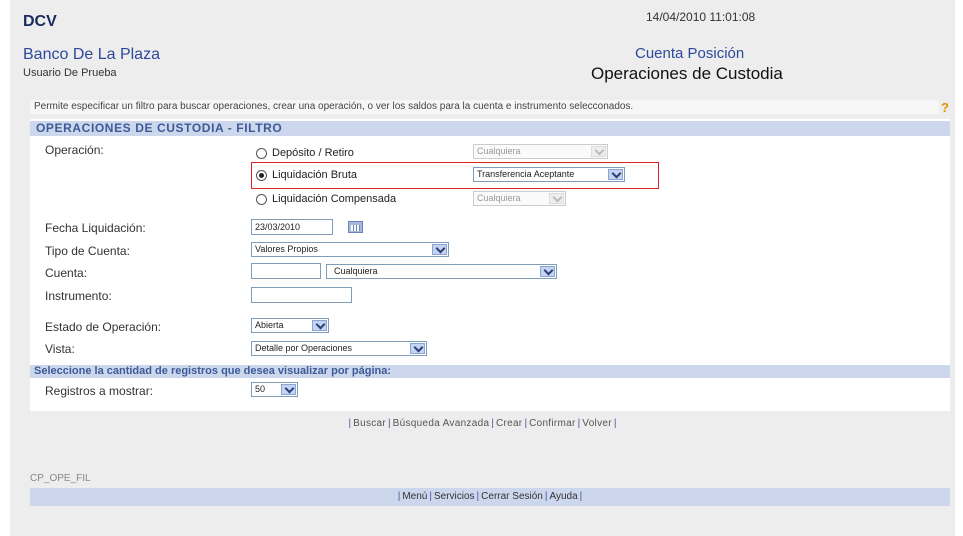 The height and width of the screenshot is (536, 963). I want to click on vista-select-value: Detalle por Operaciones, so click(304, 348).